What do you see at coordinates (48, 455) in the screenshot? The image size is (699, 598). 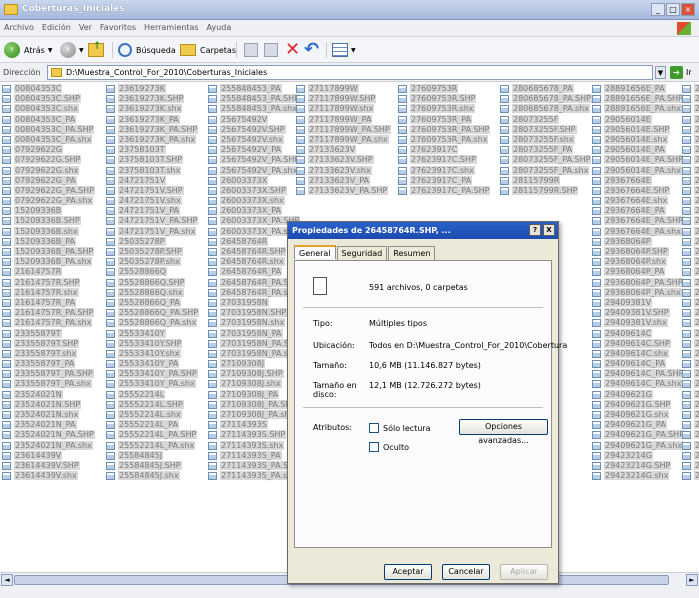 I see `list-item: 23614439V` at bounding box center [48, 455].